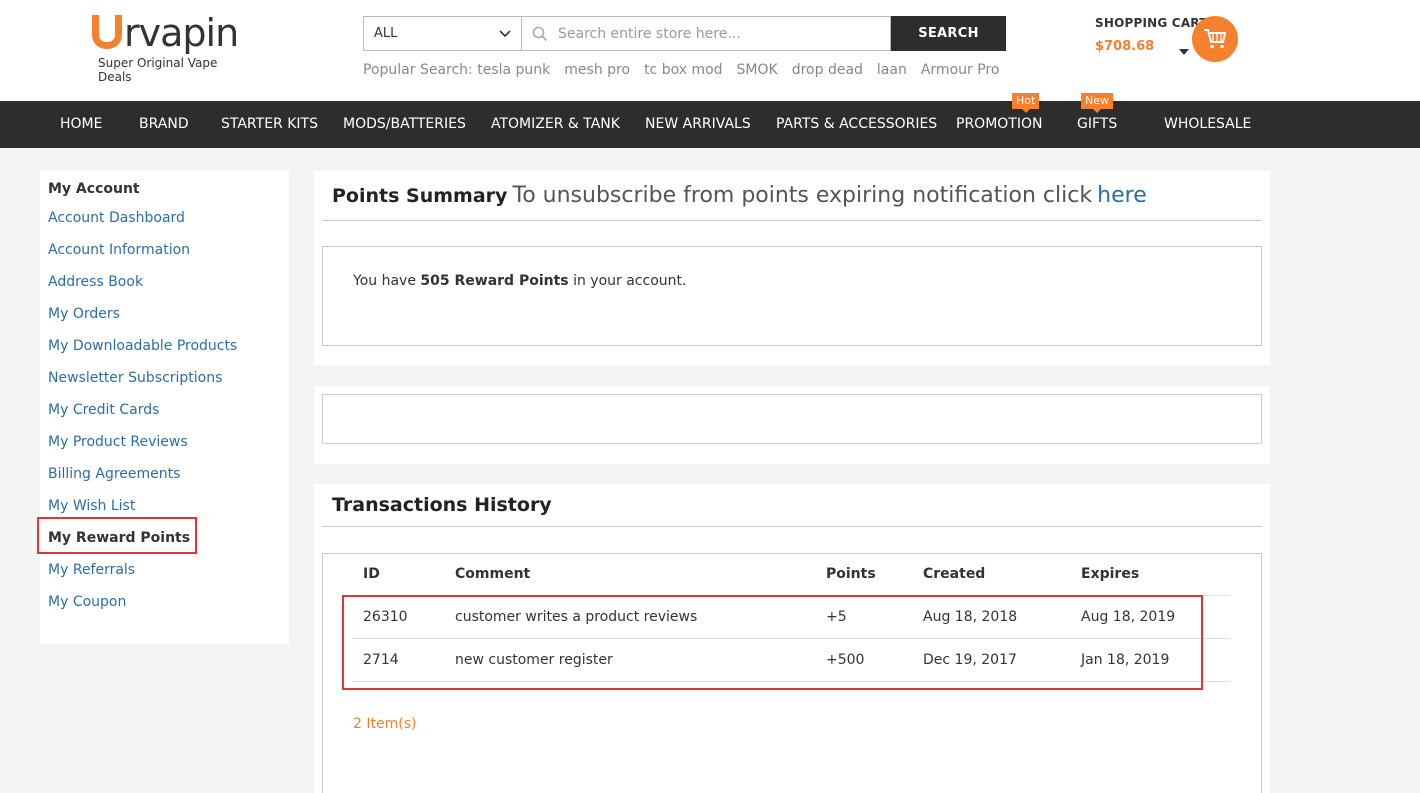 This screenshot has width=1420, height=793. What do you see at coordinates (114, 474) in the screenshot?
I see `sidebar-item-billing-agreements: Billing Agreements` at bounding box center [114, 474].